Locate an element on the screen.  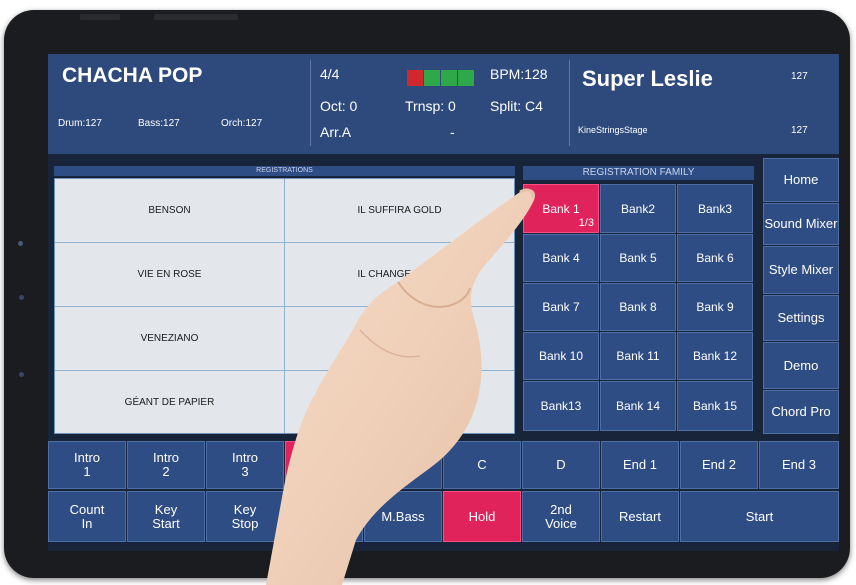
intro-2-button: Intro 2 is located at coordinates (166, 465).